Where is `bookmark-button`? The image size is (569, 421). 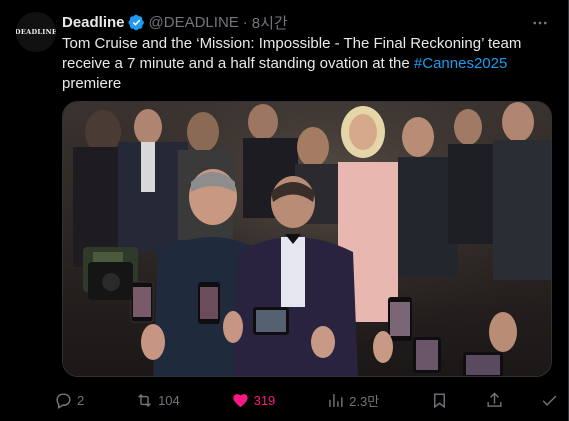 bookmark-button is located at coordinates (439, 400).